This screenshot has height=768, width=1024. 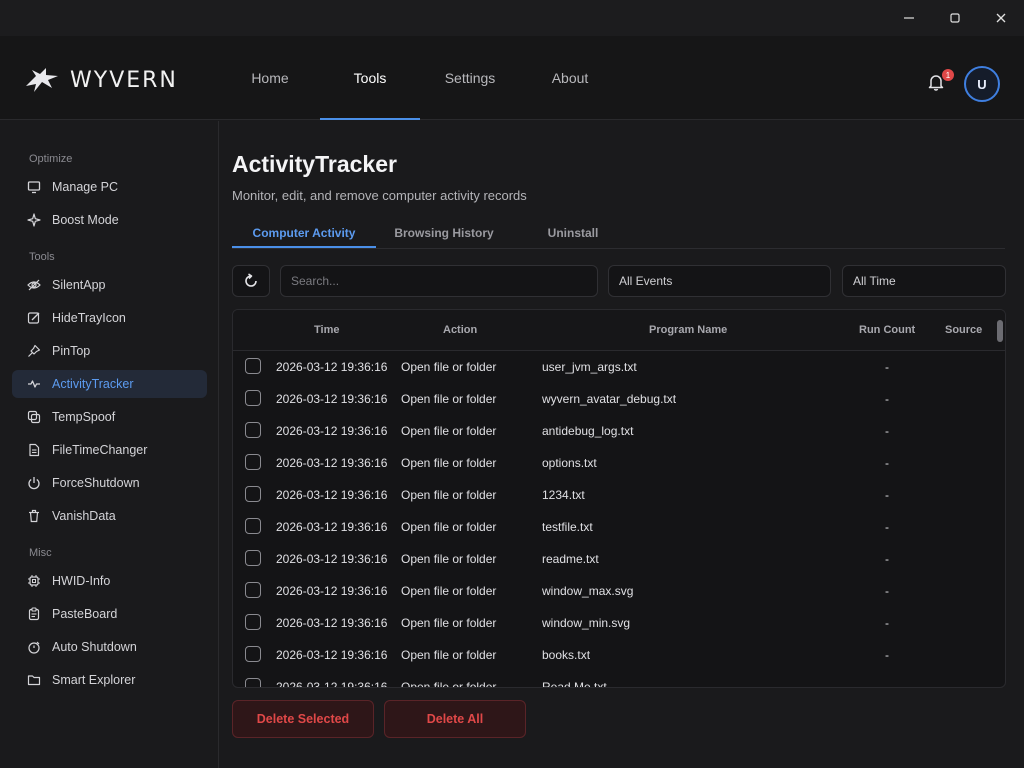 I want to click on cell-program-name: 1234.txt, so click(x=563, y=495).